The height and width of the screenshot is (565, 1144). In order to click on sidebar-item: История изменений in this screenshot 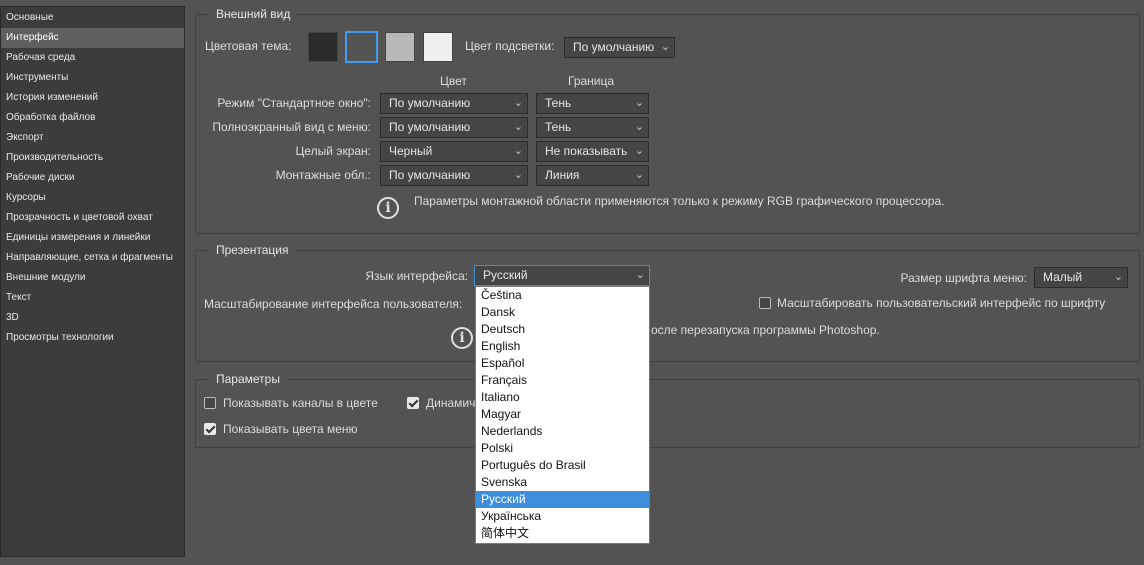, I will do `click(92, 98)`.